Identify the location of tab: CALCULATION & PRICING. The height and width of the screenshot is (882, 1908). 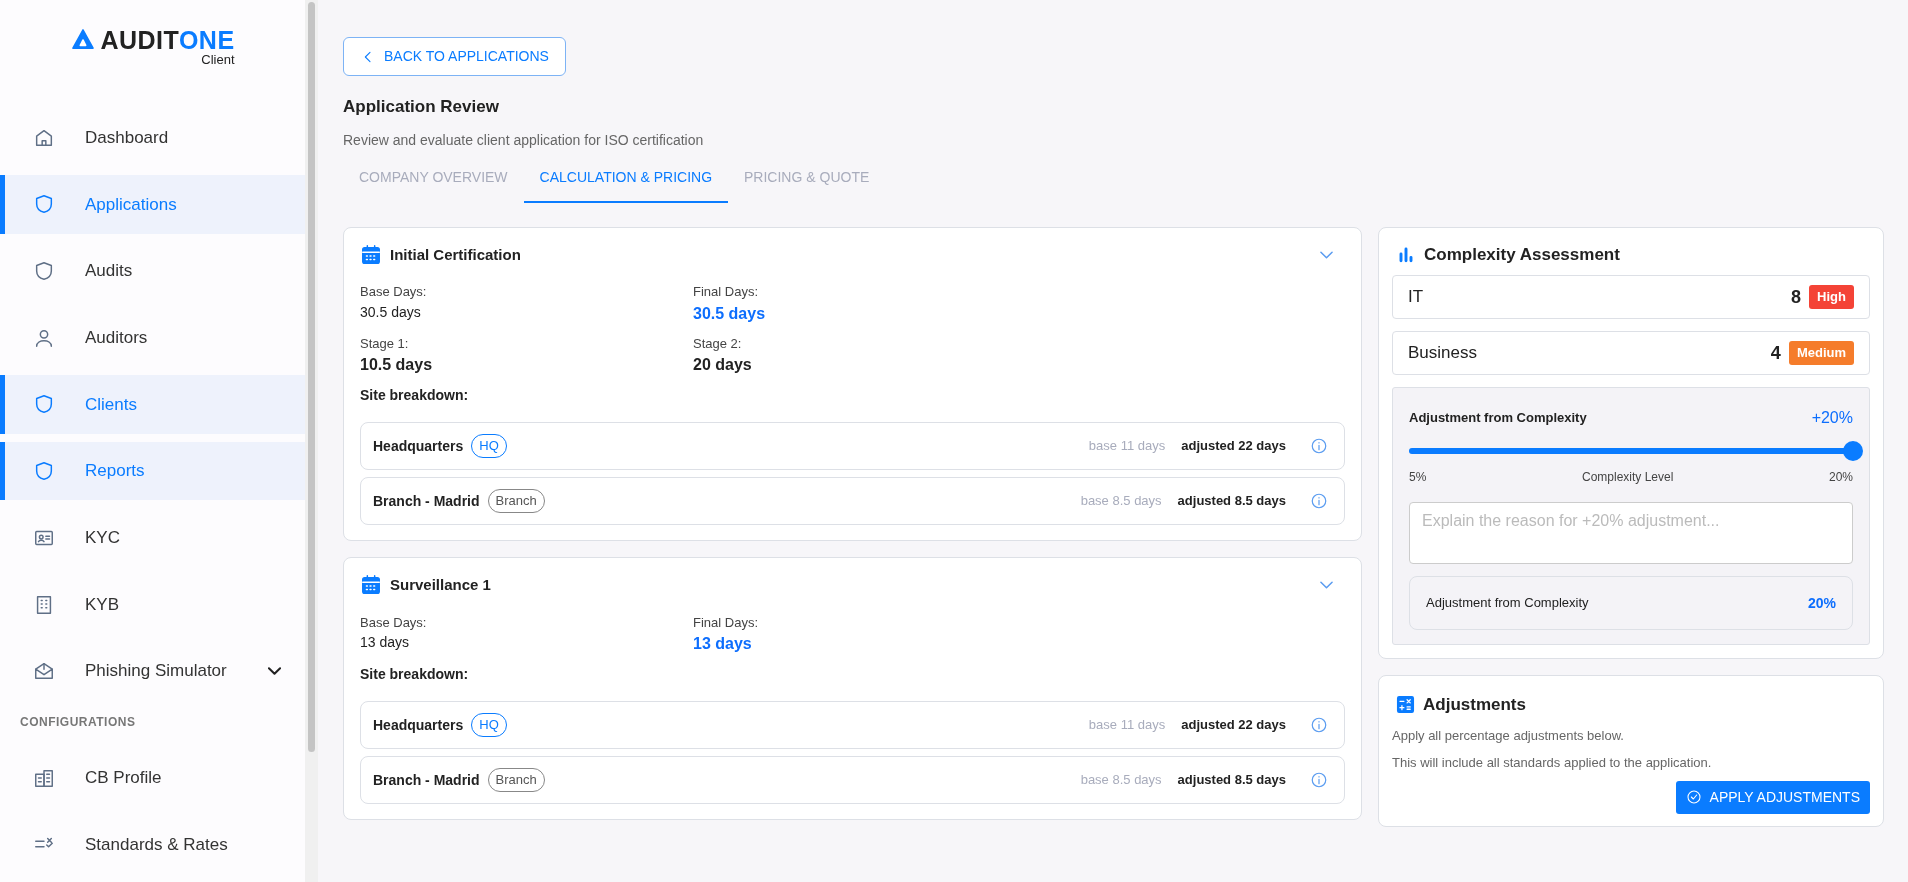
(626, 178).